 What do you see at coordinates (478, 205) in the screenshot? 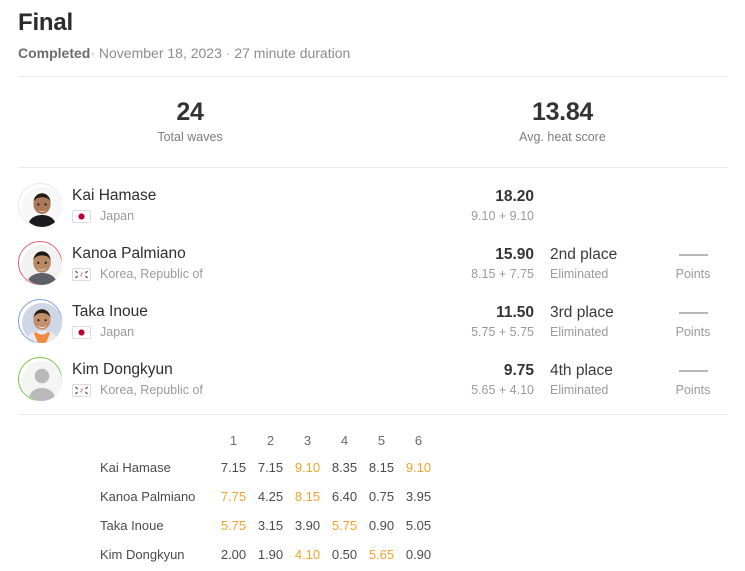
I see `athlete-score: 18.20 9.10 + 9.10` at bounding box center [478, 205].